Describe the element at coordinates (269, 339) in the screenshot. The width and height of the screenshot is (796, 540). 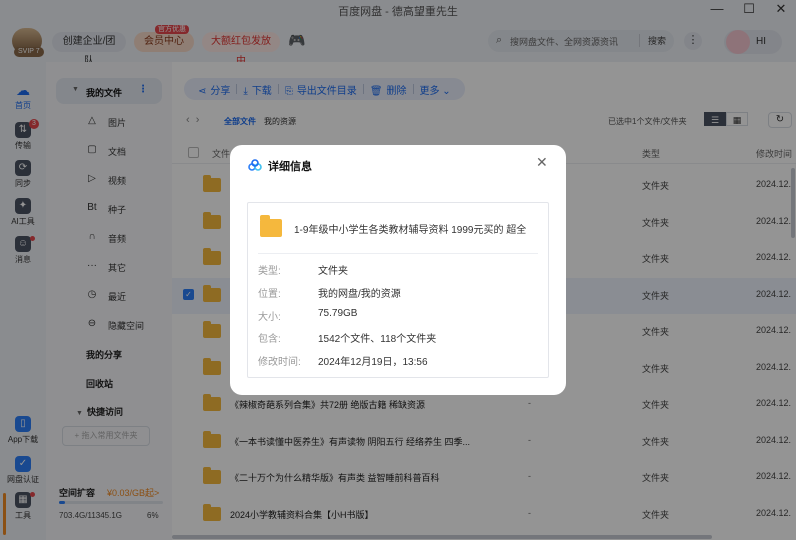
I see `detail-label: 包含:` at that location.